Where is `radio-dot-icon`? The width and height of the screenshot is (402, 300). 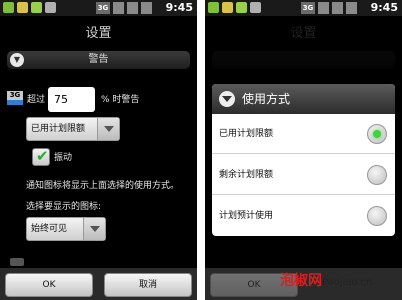 radio-dot-icon is located at coordinates (377, 134).